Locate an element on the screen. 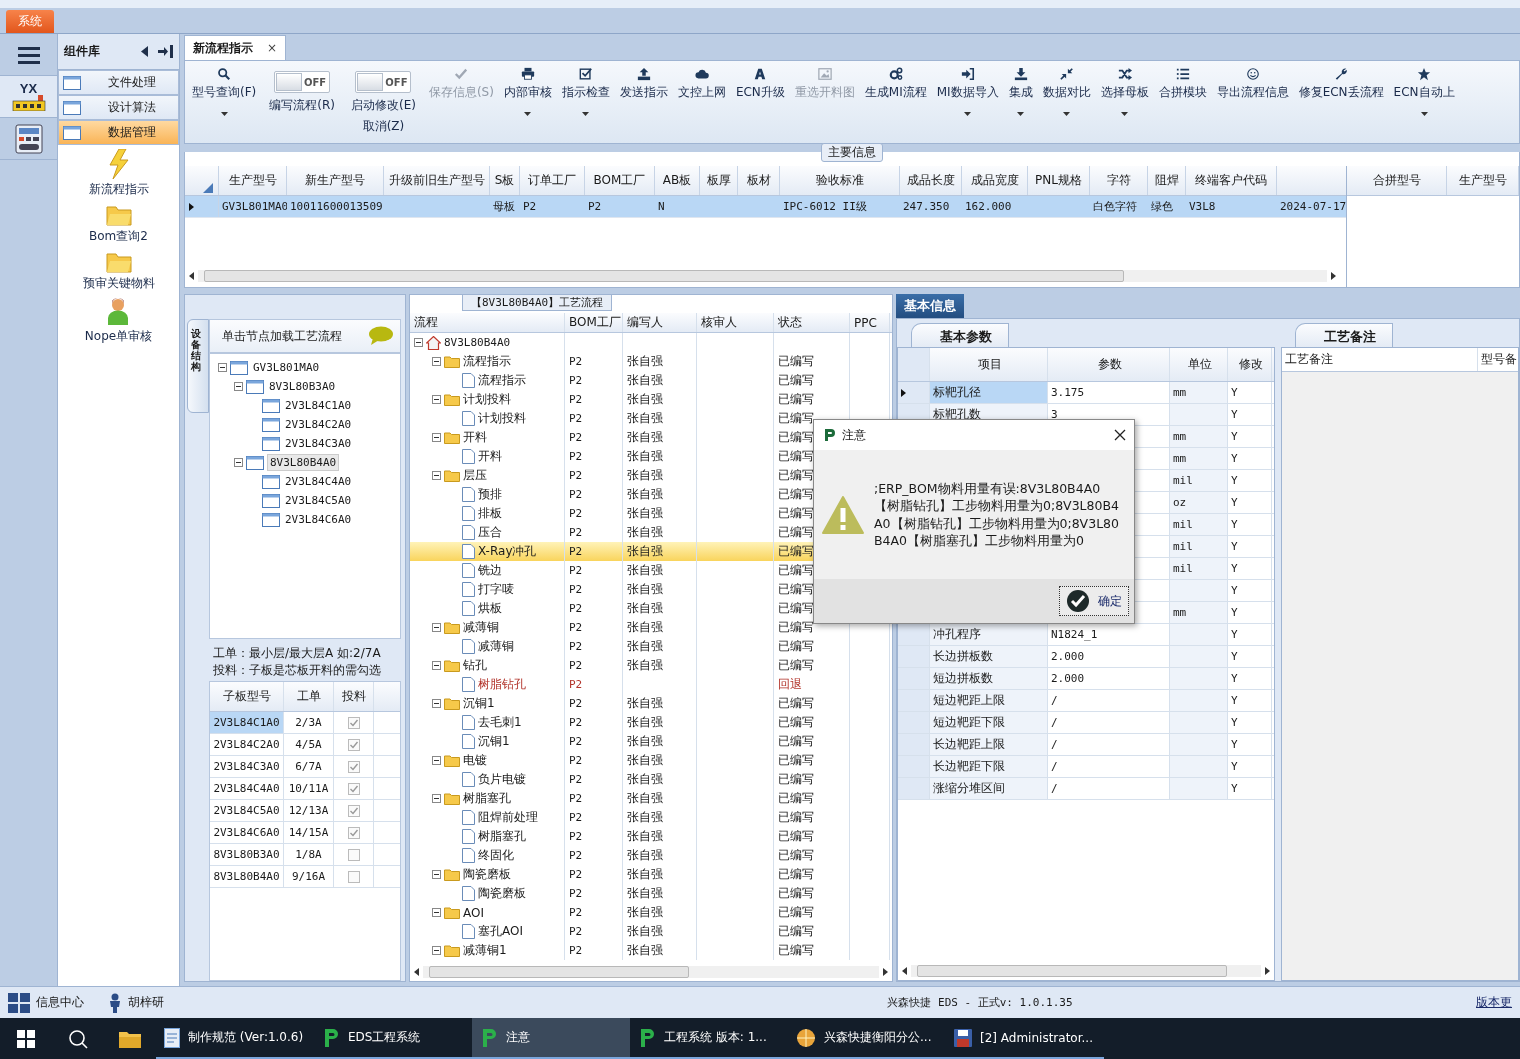  toolbar-button: 导出流程信息 is located at coordinates (1252, 84).